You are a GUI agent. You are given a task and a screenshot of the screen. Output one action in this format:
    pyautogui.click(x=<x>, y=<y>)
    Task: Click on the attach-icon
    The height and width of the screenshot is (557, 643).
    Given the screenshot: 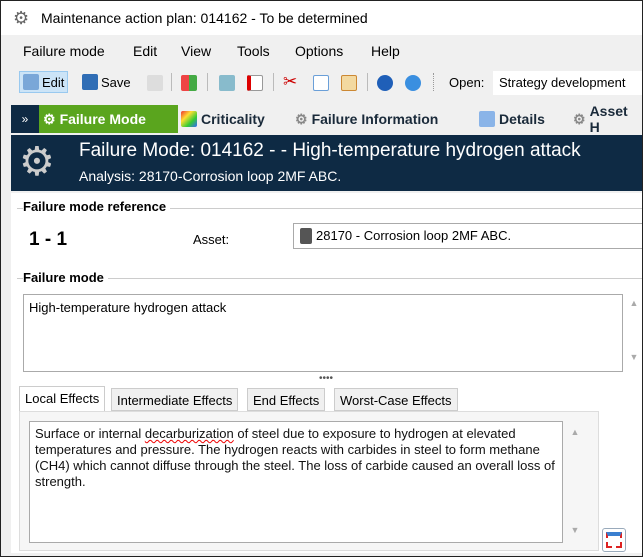 What is the action you would take?
    pyautogui.click(x=227, y=83)
    